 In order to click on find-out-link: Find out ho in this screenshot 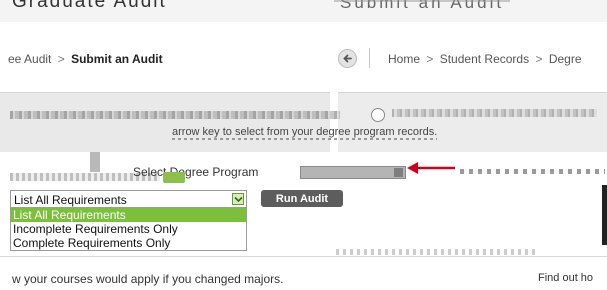, I will do `click(565, 278)`.